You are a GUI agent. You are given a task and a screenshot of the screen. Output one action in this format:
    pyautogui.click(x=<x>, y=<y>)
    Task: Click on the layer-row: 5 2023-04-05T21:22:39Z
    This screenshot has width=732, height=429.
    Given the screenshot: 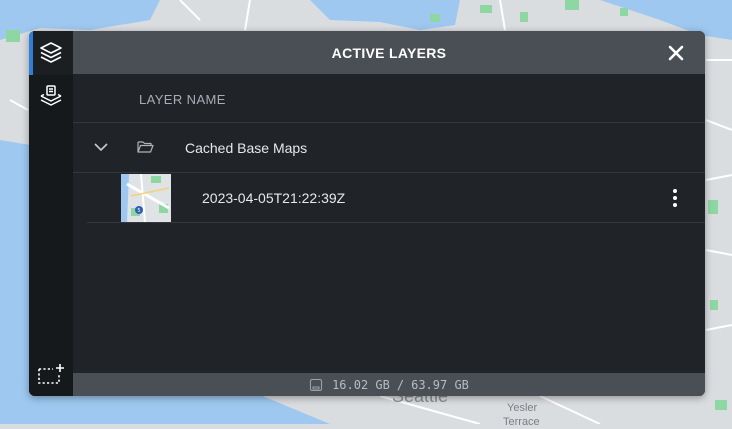 What is the action you would take?
    pyautogui.click(x=396, y=198)
    